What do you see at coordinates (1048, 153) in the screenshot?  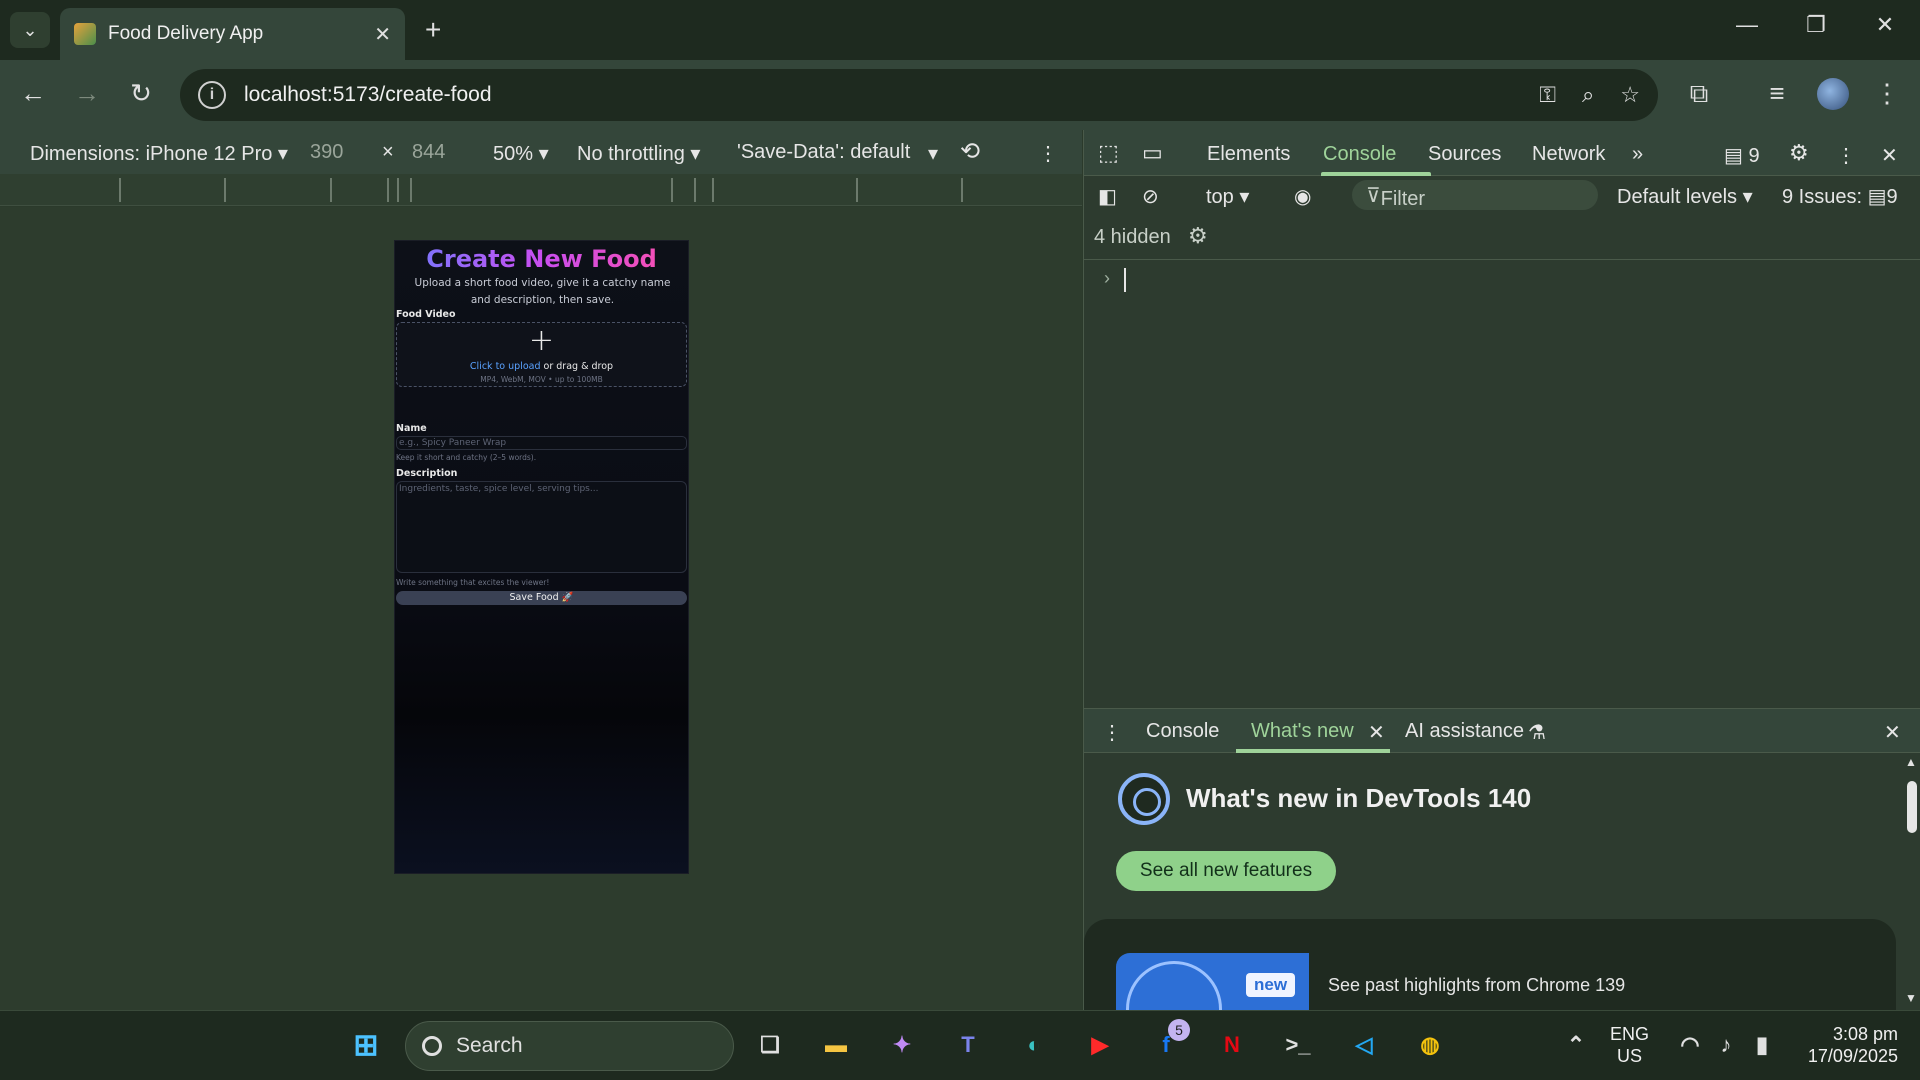 I see `device-toolbar-menu-icon: ⋮` at bounding box center [1048, 153].